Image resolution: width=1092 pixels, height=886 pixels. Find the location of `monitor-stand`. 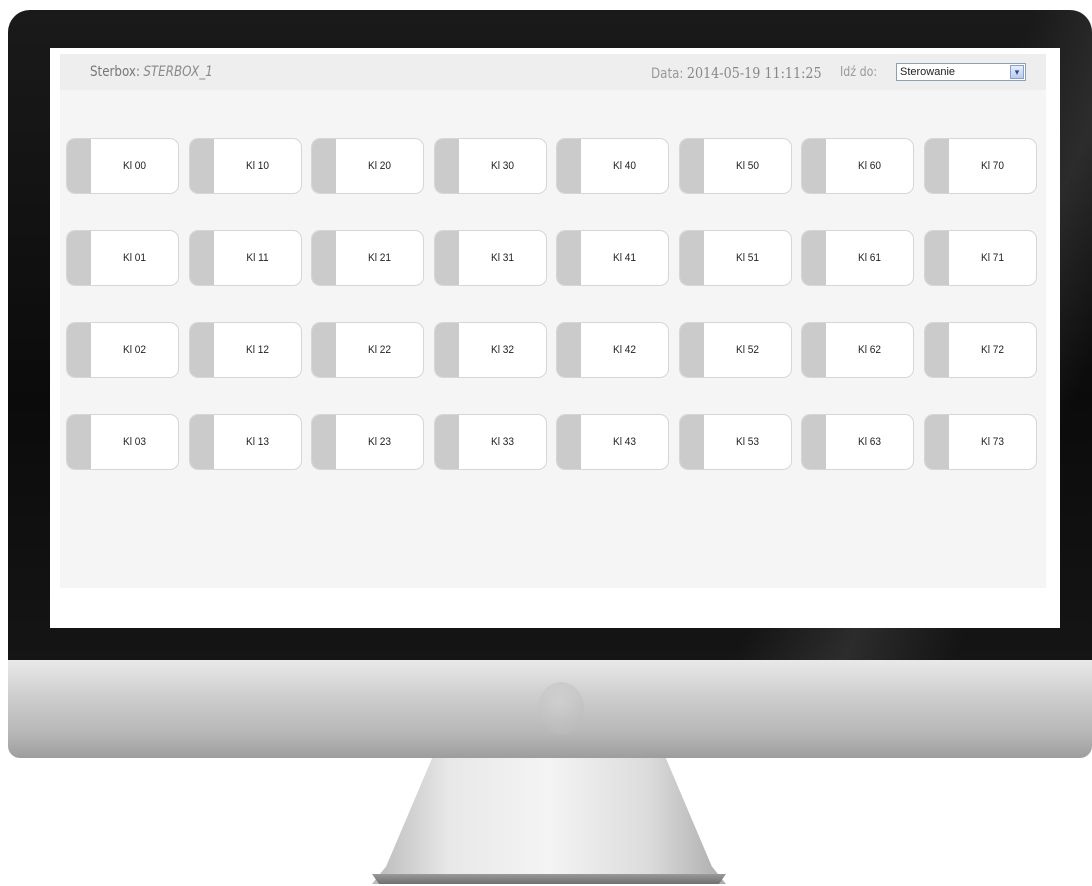

monitor-stand is located at coordinates (549, 821).